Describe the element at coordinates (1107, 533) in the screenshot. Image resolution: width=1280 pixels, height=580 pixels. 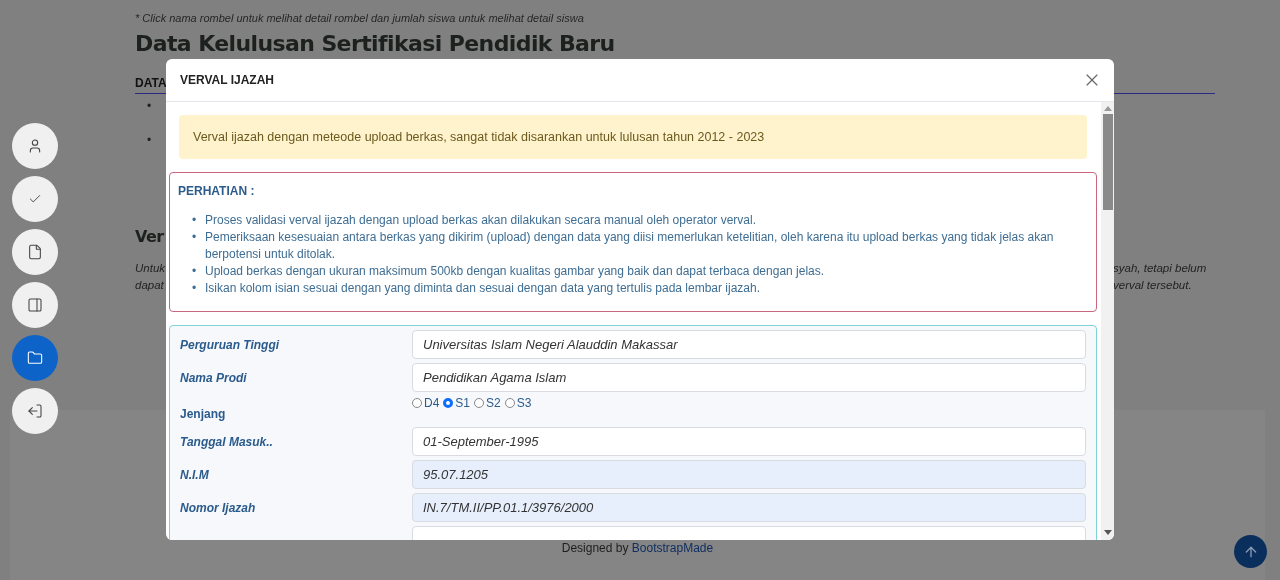
I see `scroll-down-icon` at that location.